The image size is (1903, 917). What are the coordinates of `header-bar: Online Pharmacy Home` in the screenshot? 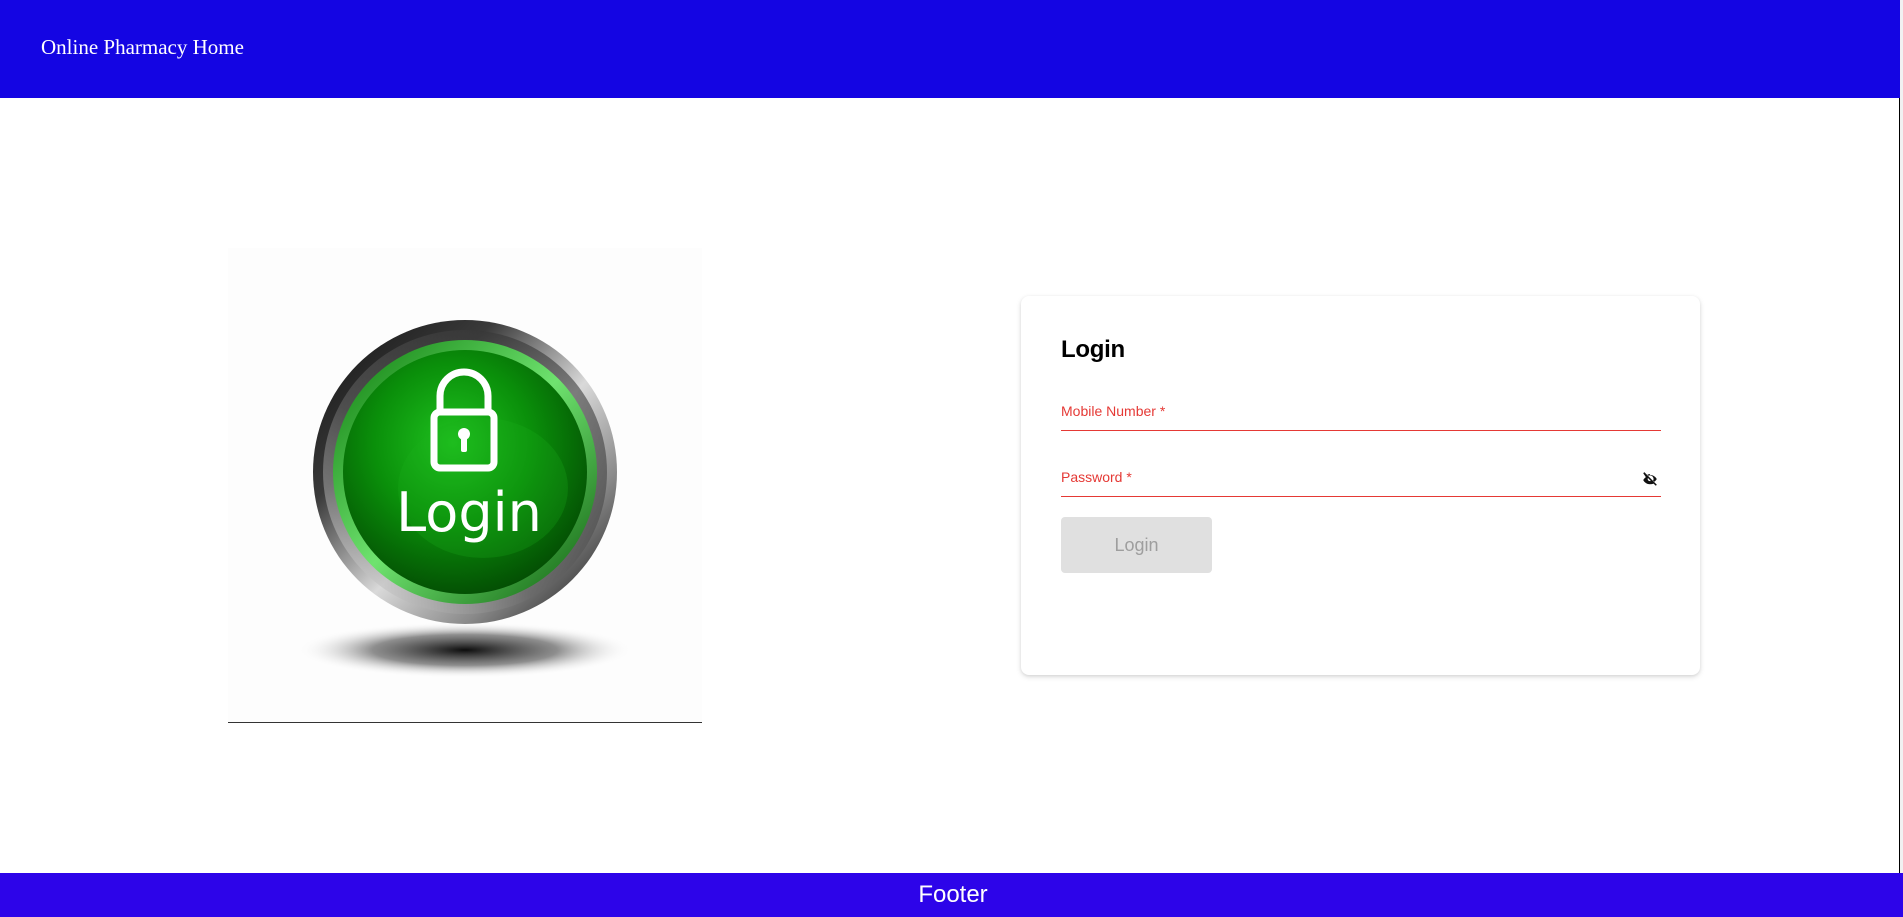 It's located at (950, 49).